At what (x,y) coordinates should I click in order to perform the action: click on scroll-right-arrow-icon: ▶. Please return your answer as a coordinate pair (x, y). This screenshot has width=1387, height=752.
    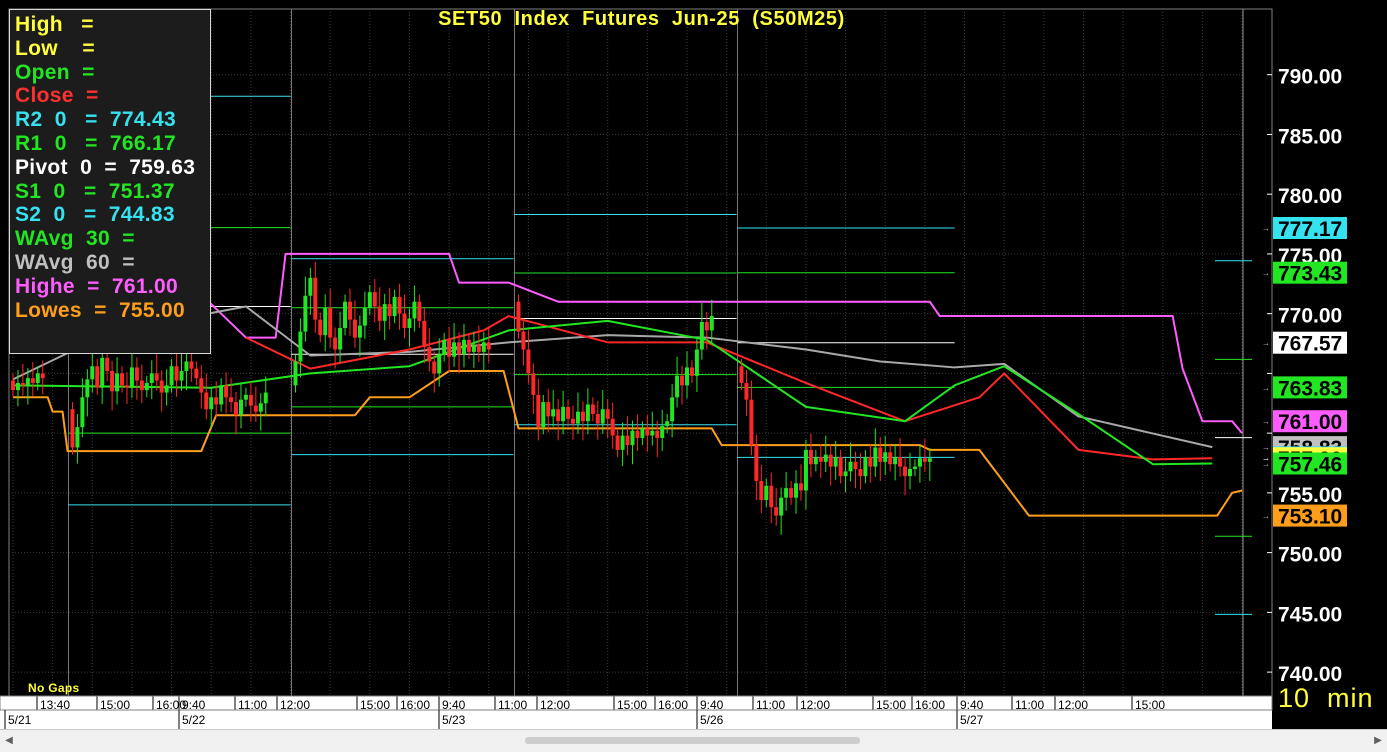
    Looking at the image, I should click on (1378, 741).